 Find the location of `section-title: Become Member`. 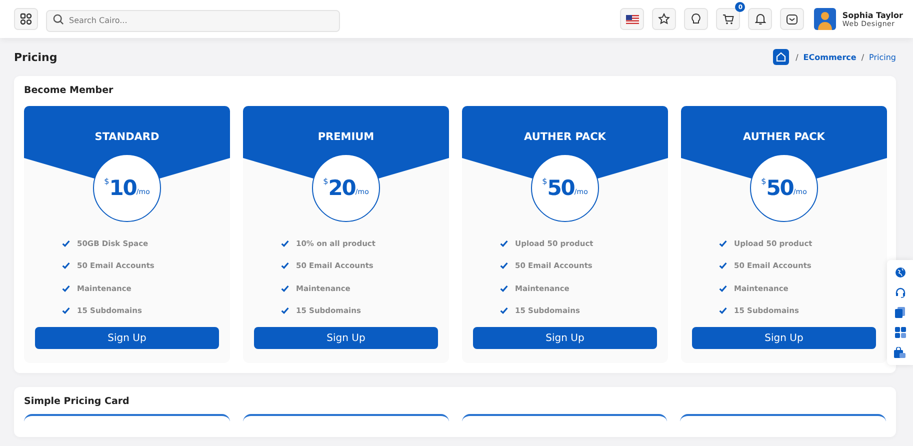

section-title: Become Member is located at coordinates (69, 90).